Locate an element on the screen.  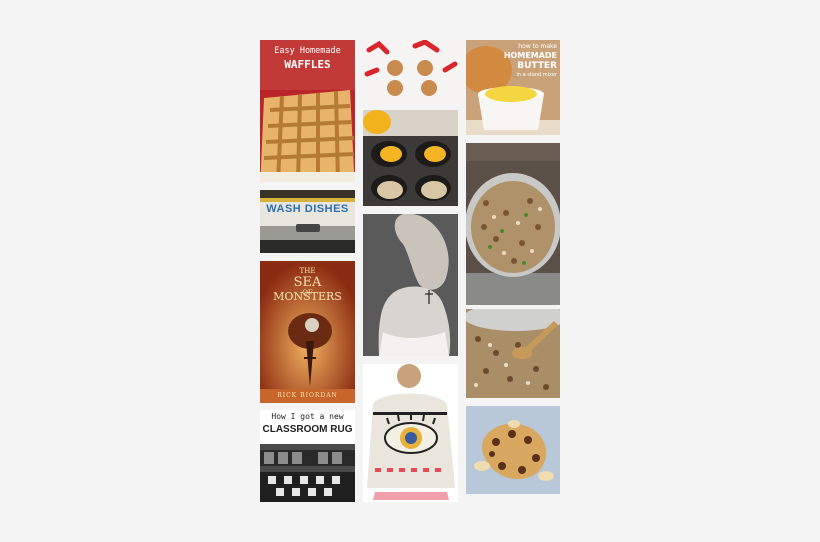
book-title-sea: SEA is located at coordinates (307, 282).